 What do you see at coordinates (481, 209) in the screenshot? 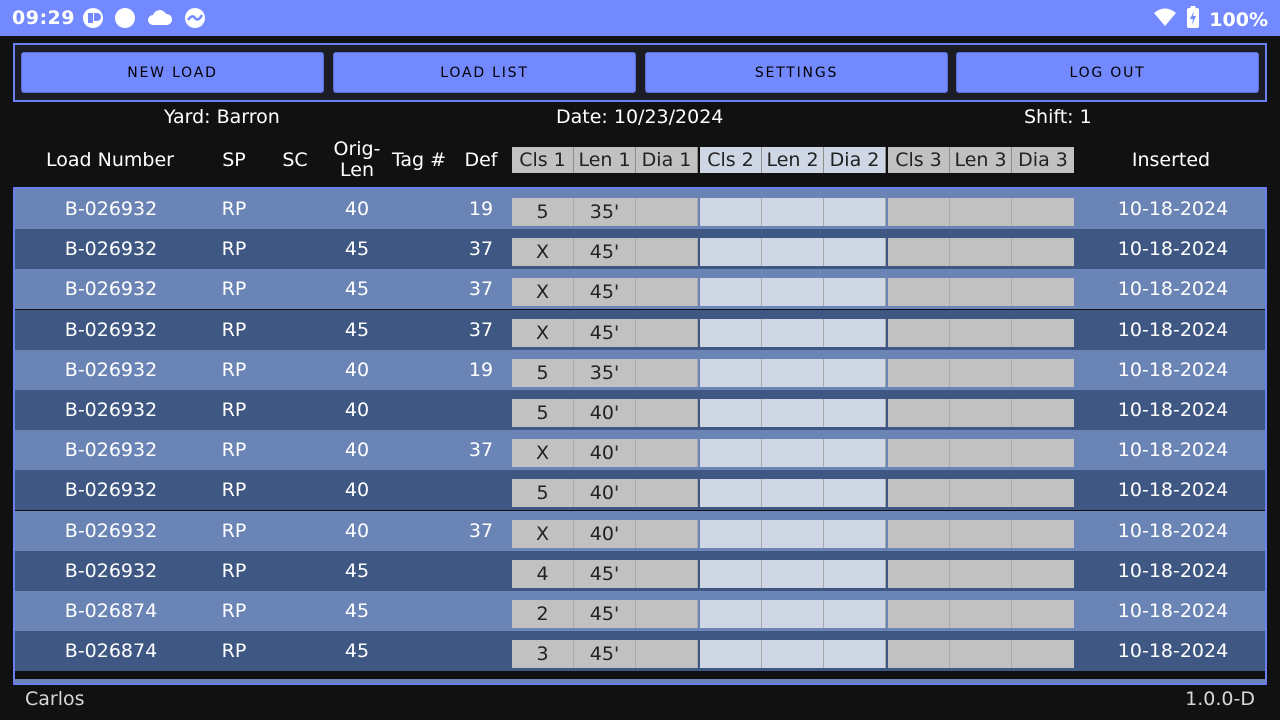
I see `cell-def: 19` at bounding box center [481, 209].